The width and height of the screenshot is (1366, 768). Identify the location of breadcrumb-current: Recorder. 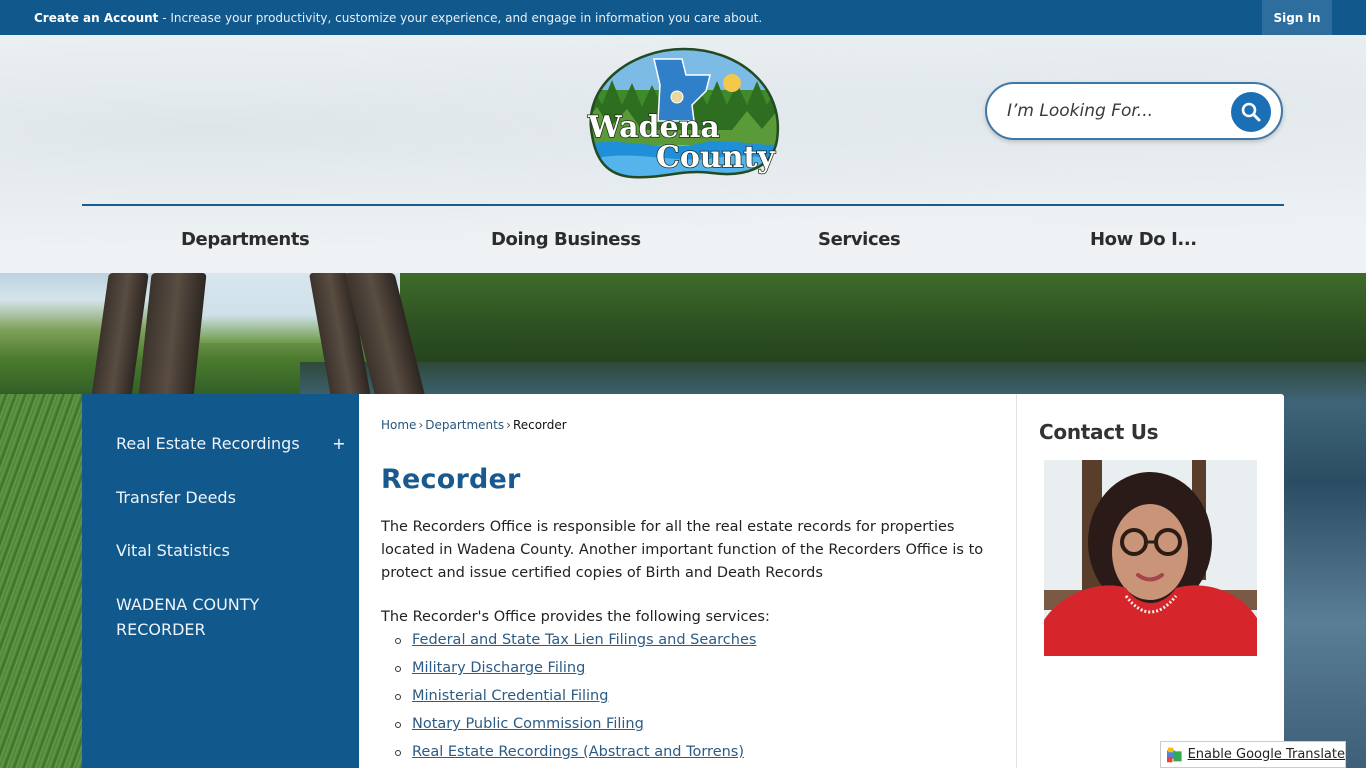
(539, 425).